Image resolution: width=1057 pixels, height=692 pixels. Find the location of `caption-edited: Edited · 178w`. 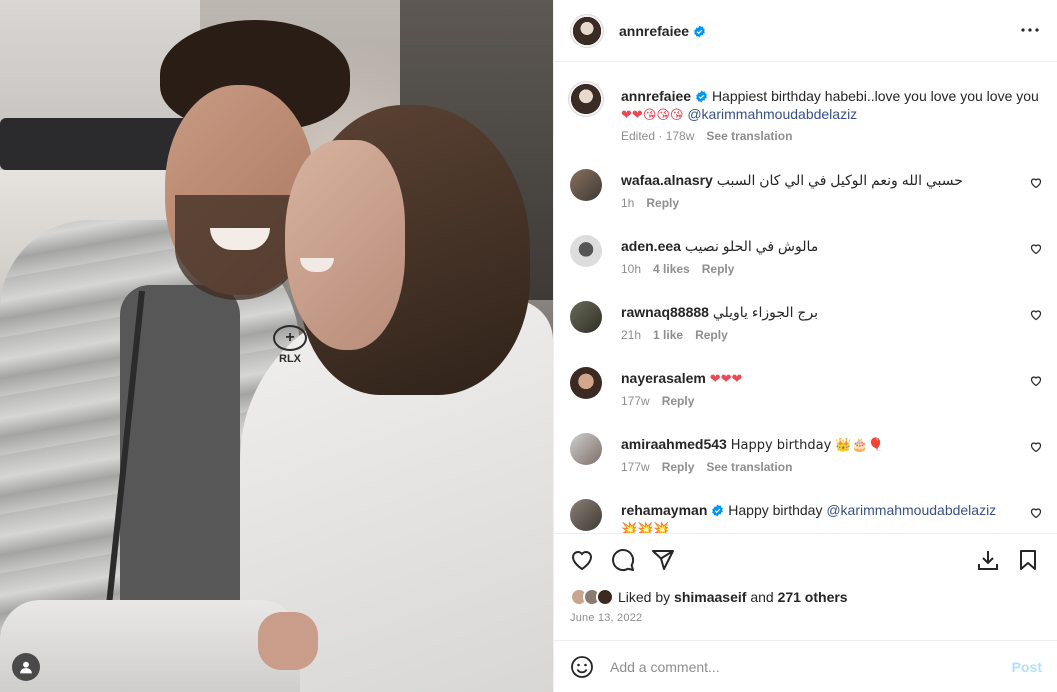

caption-edited: Edited · 178w is located at coordinates (658, 136).